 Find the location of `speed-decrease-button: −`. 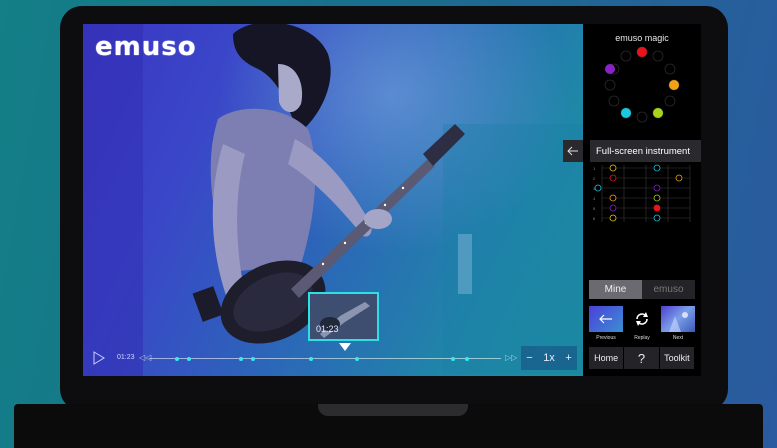

speed-decrease-button: − is located at coordinates (529, 358).